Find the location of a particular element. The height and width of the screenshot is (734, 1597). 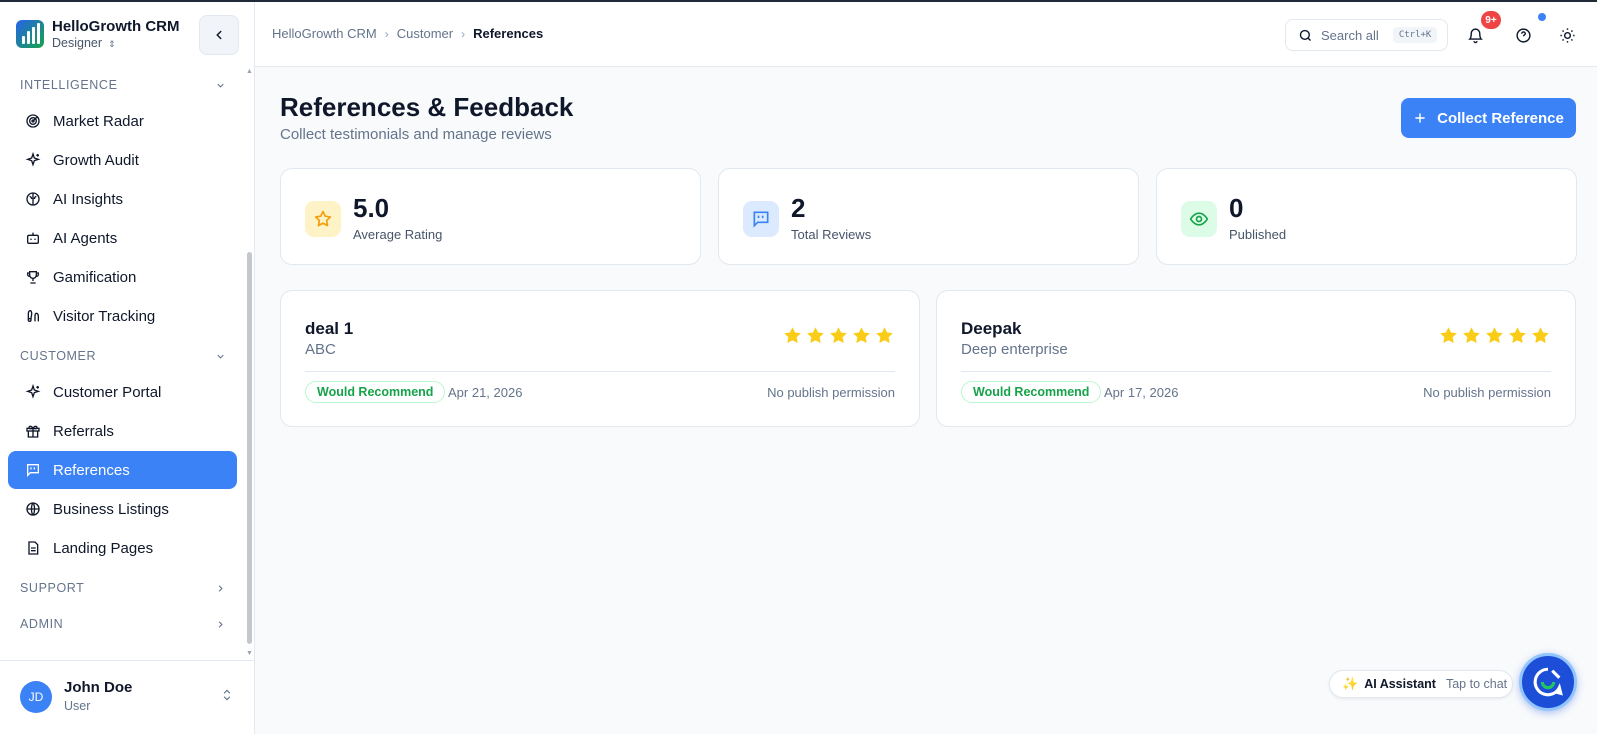

brand-header: HelloGrowth CRM Designer ⇕ is located at coordinates (127, 35).